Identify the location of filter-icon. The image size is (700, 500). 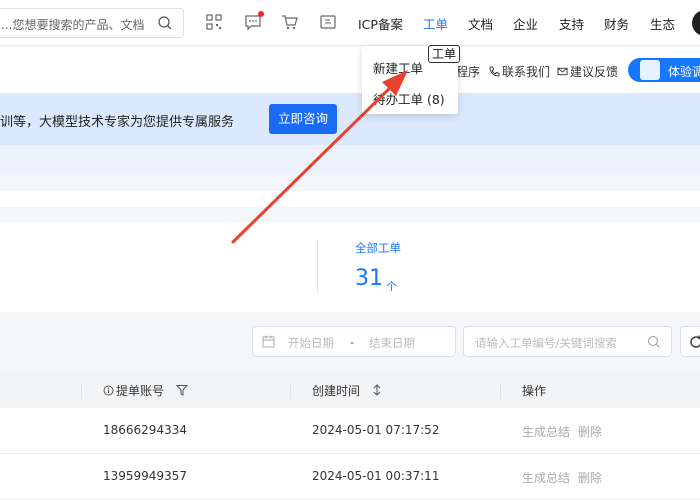
(181, 390).